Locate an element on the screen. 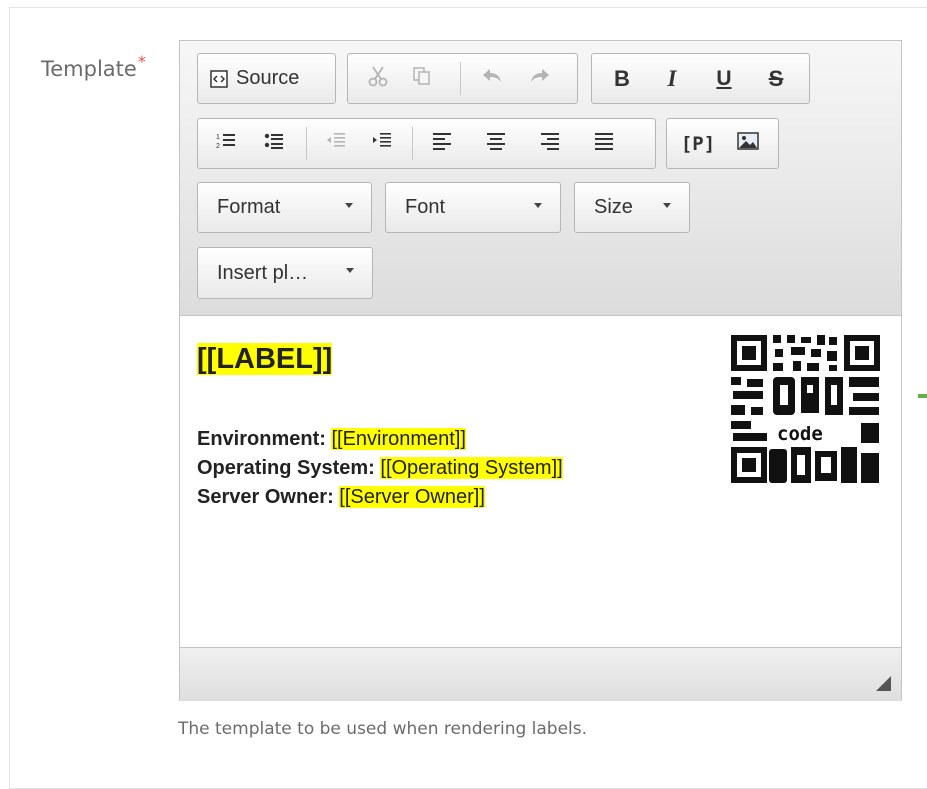 Image resolution: width=927 pixels, height=789 pixels. bulleted-list-button is located at coordinates (274, 143).